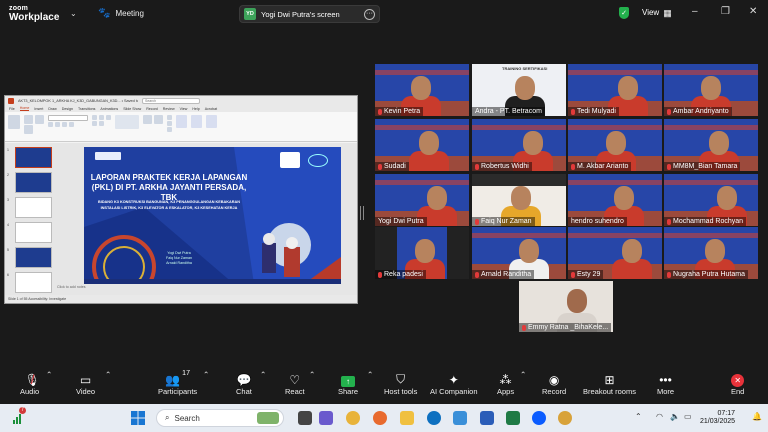  What do you see at coordinates (711, 200) in the screenshot?
I see `participant-tile: Mochammad Rochyan` at bounding box center [711, 200].